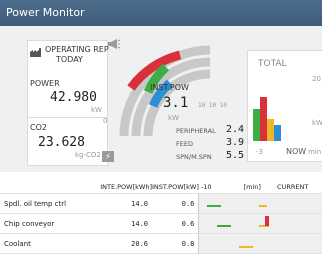 This screenshot has height=254, width=322. I want to click on table-row: Chip conveyor 14.0 0.6, so click(161, 223).